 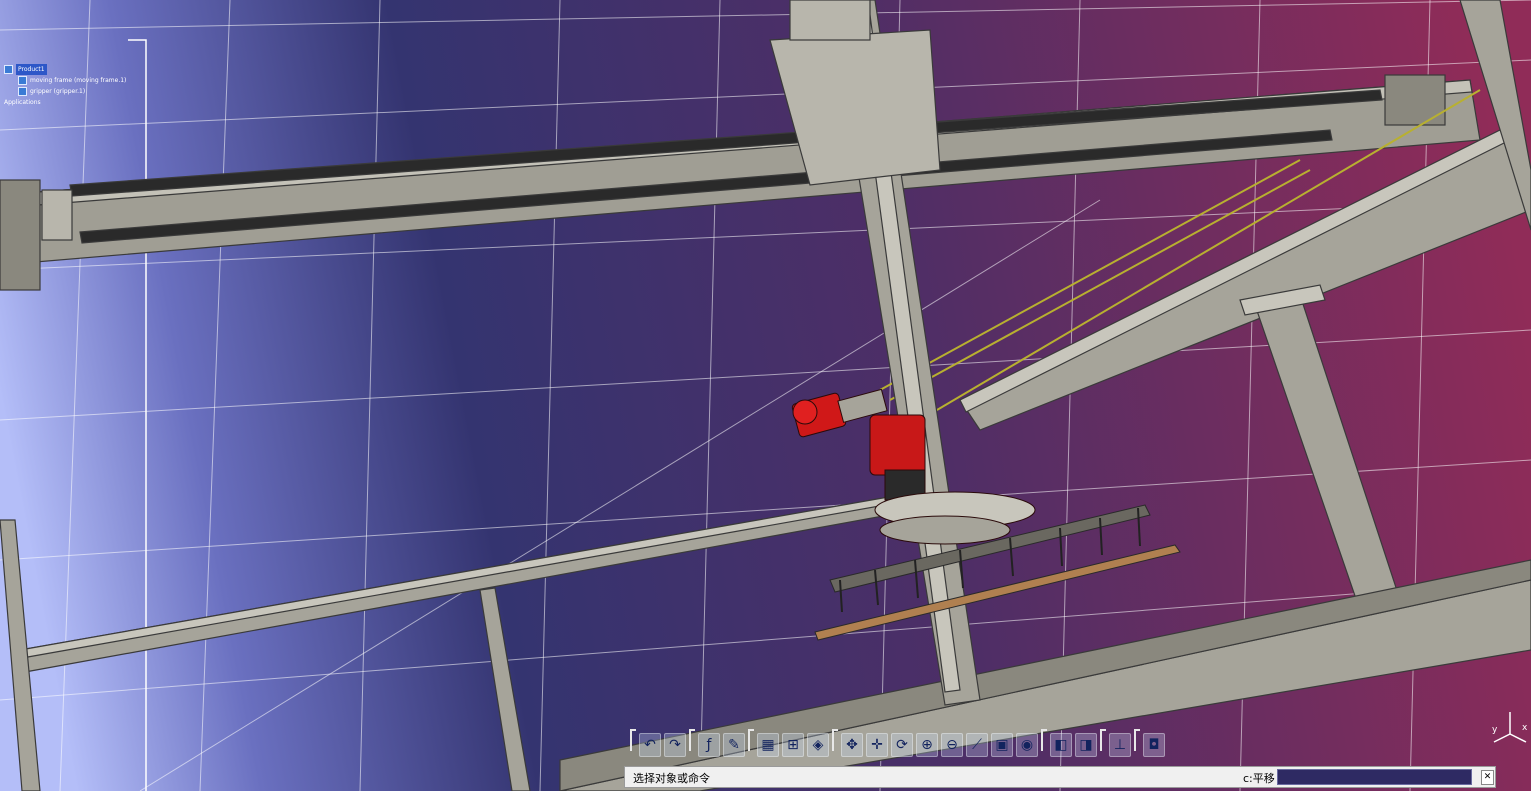 What do you see at coordinates (65, 102) in the screenshot?
I see `tree-applications: Applications` at bounding box center [65, 102].